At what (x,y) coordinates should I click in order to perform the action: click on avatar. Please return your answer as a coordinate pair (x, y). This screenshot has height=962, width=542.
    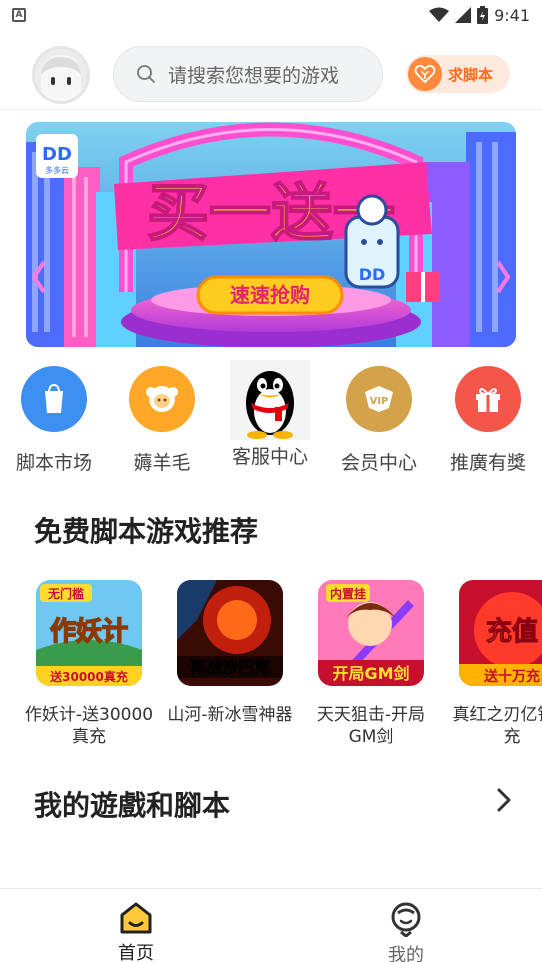
    Looking at the image, I should click on (61, 75).